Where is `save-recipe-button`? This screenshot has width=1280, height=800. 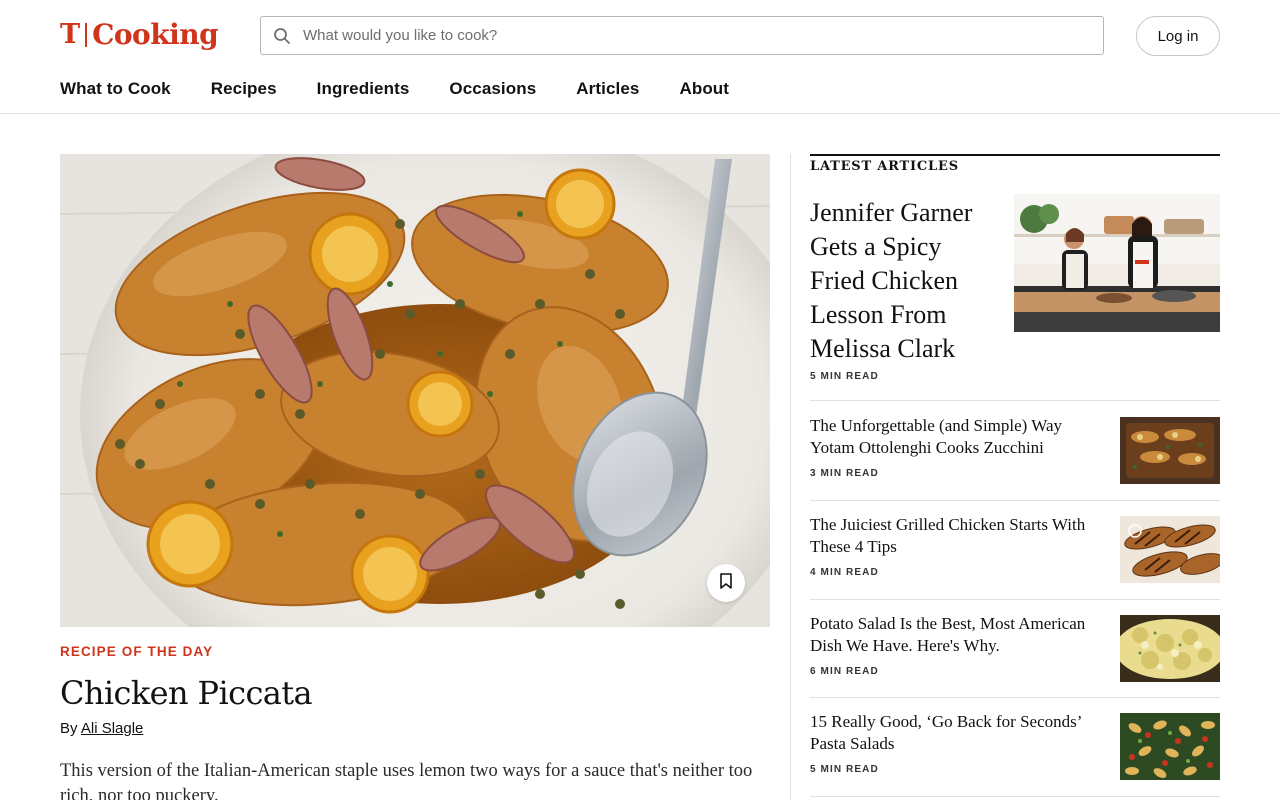
save-recipe-button is located at coordinates (726, 583).